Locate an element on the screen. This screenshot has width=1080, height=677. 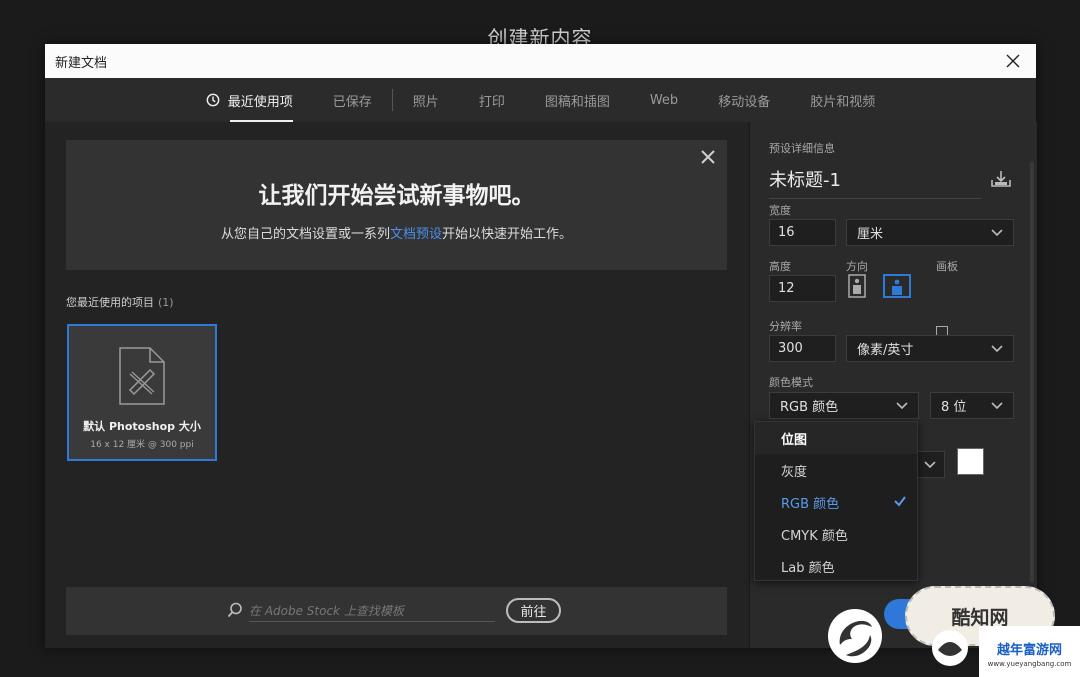
close-icon is located at coordinates (1013, 61).